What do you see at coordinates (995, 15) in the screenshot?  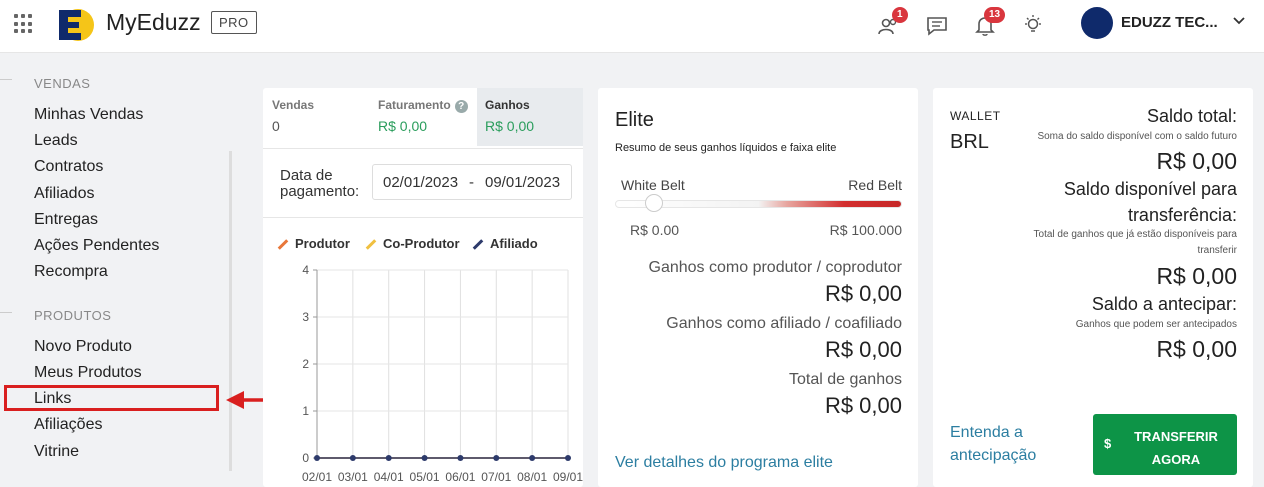 I see `notifications-badge: 13` at bounding box center [995, 15].